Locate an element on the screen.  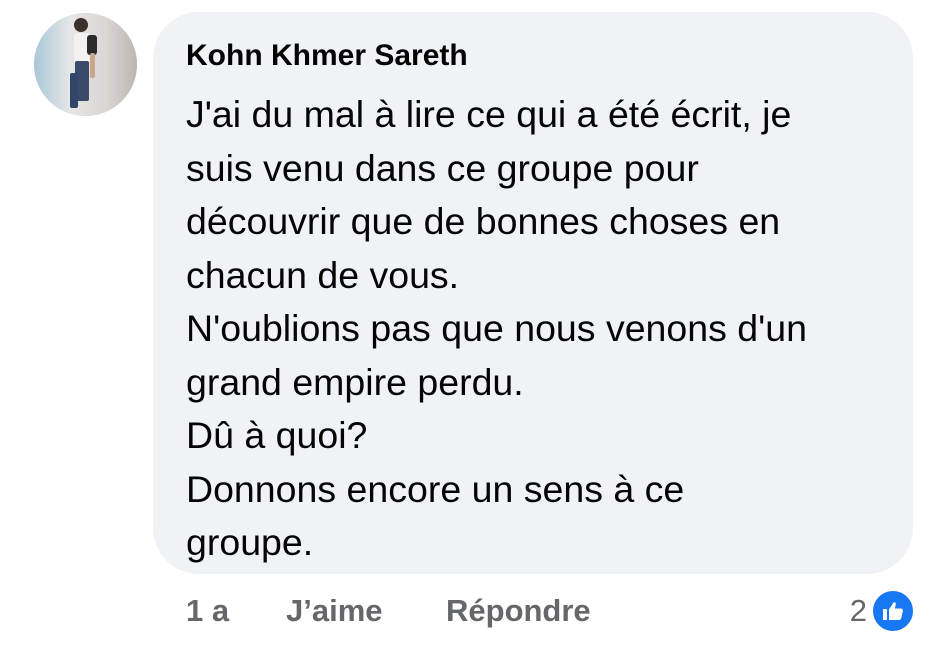
reaction-summary: 2 is located at coordinates (882, 611).